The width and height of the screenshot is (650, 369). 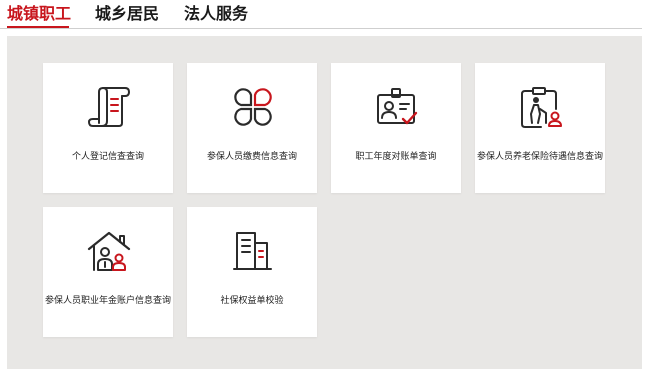 I want to click on service-label: 个人登记信查查询, so click(x=107, y=157).